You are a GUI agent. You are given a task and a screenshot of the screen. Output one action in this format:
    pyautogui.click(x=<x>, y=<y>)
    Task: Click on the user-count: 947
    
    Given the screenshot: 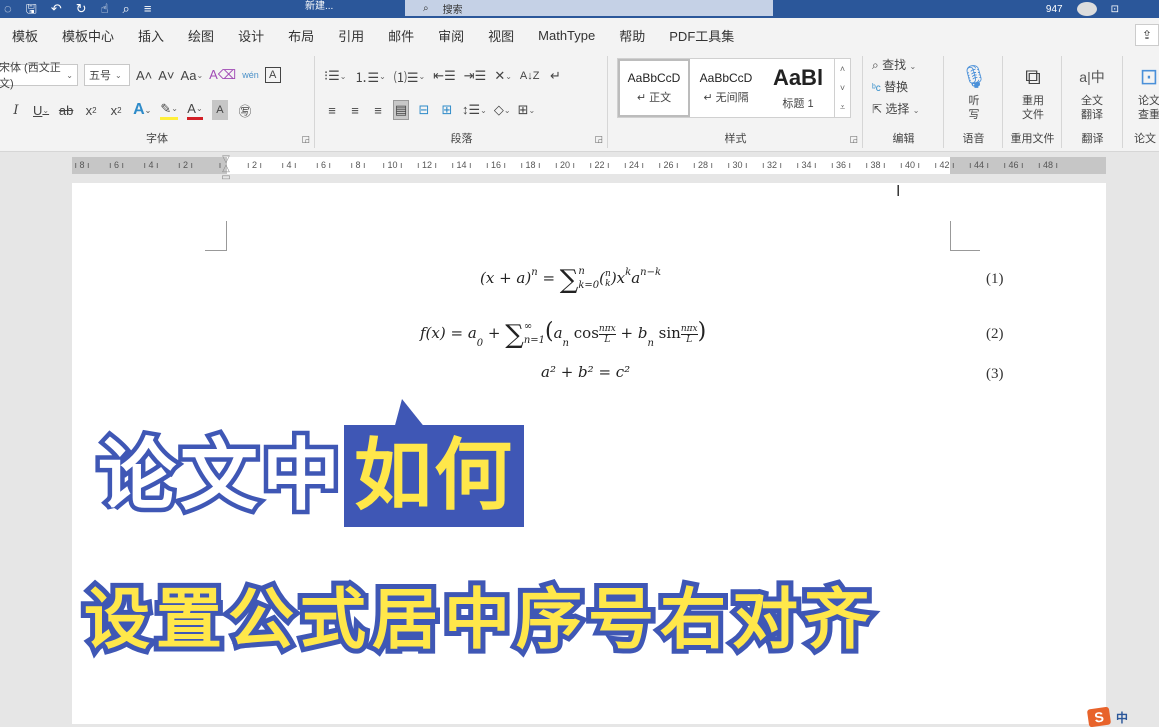 What is the action you would take?
    pyautogui.click(x=1054, y=9)
    